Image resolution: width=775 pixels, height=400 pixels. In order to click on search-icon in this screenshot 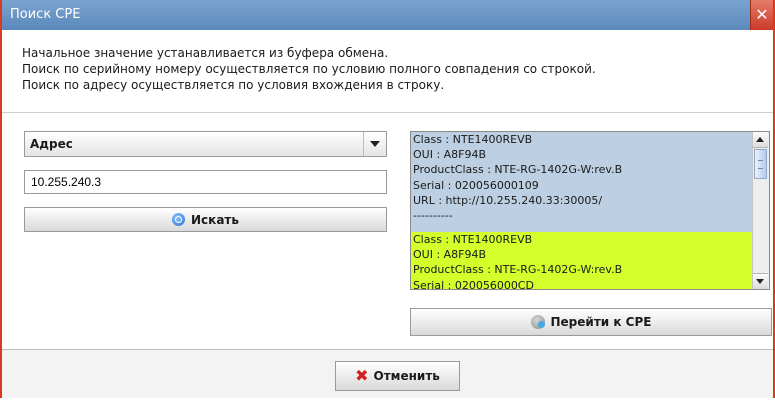, I will do `click(179, 219)`.